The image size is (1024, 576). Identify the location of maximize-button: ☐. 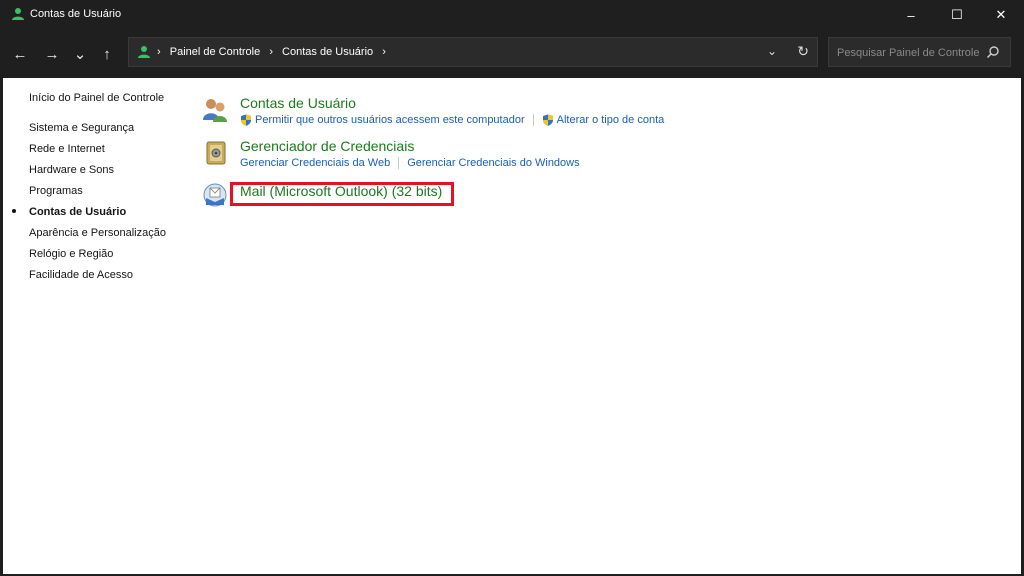
(957, 15).